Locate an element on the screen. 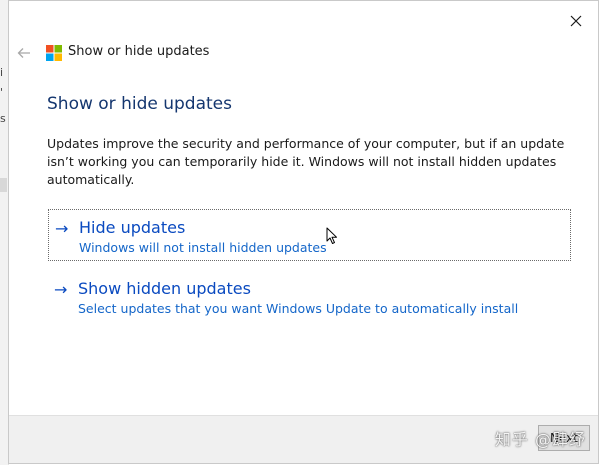 Image resolution: width=600 pixels, height=465 pixels. background-text-fragment: i is located at coordinates (2, 72).